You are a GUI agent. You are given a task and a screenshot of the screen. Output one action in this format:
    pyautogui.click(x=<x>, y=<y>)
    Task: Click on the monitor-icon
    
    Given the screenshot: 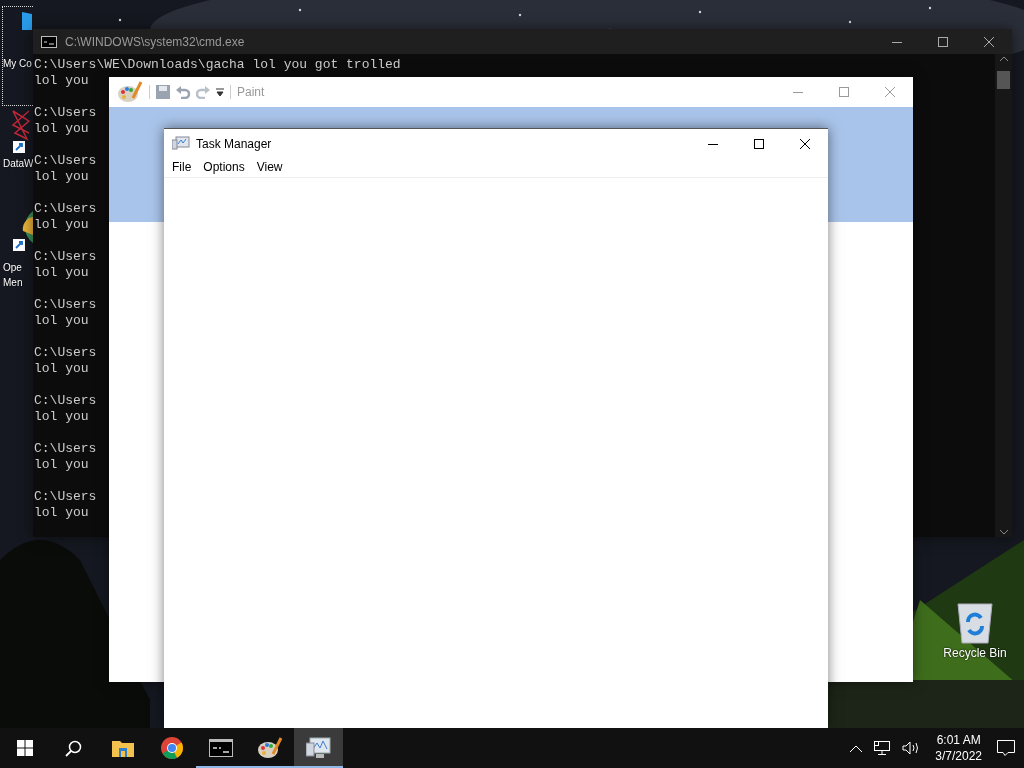 What is the action you would take?
    pyautogui.click(x=26, y=20)
    